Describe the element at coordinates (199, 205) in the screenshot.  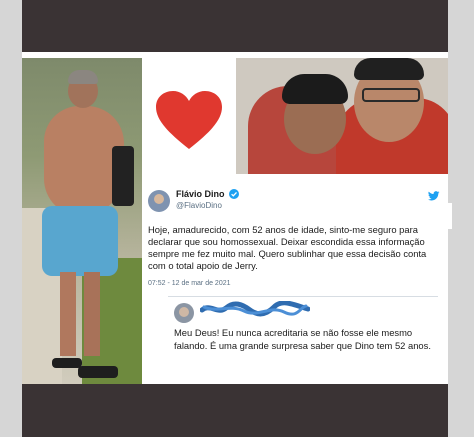
I see `tweet-author-handle: @FlavioDino` at that location.